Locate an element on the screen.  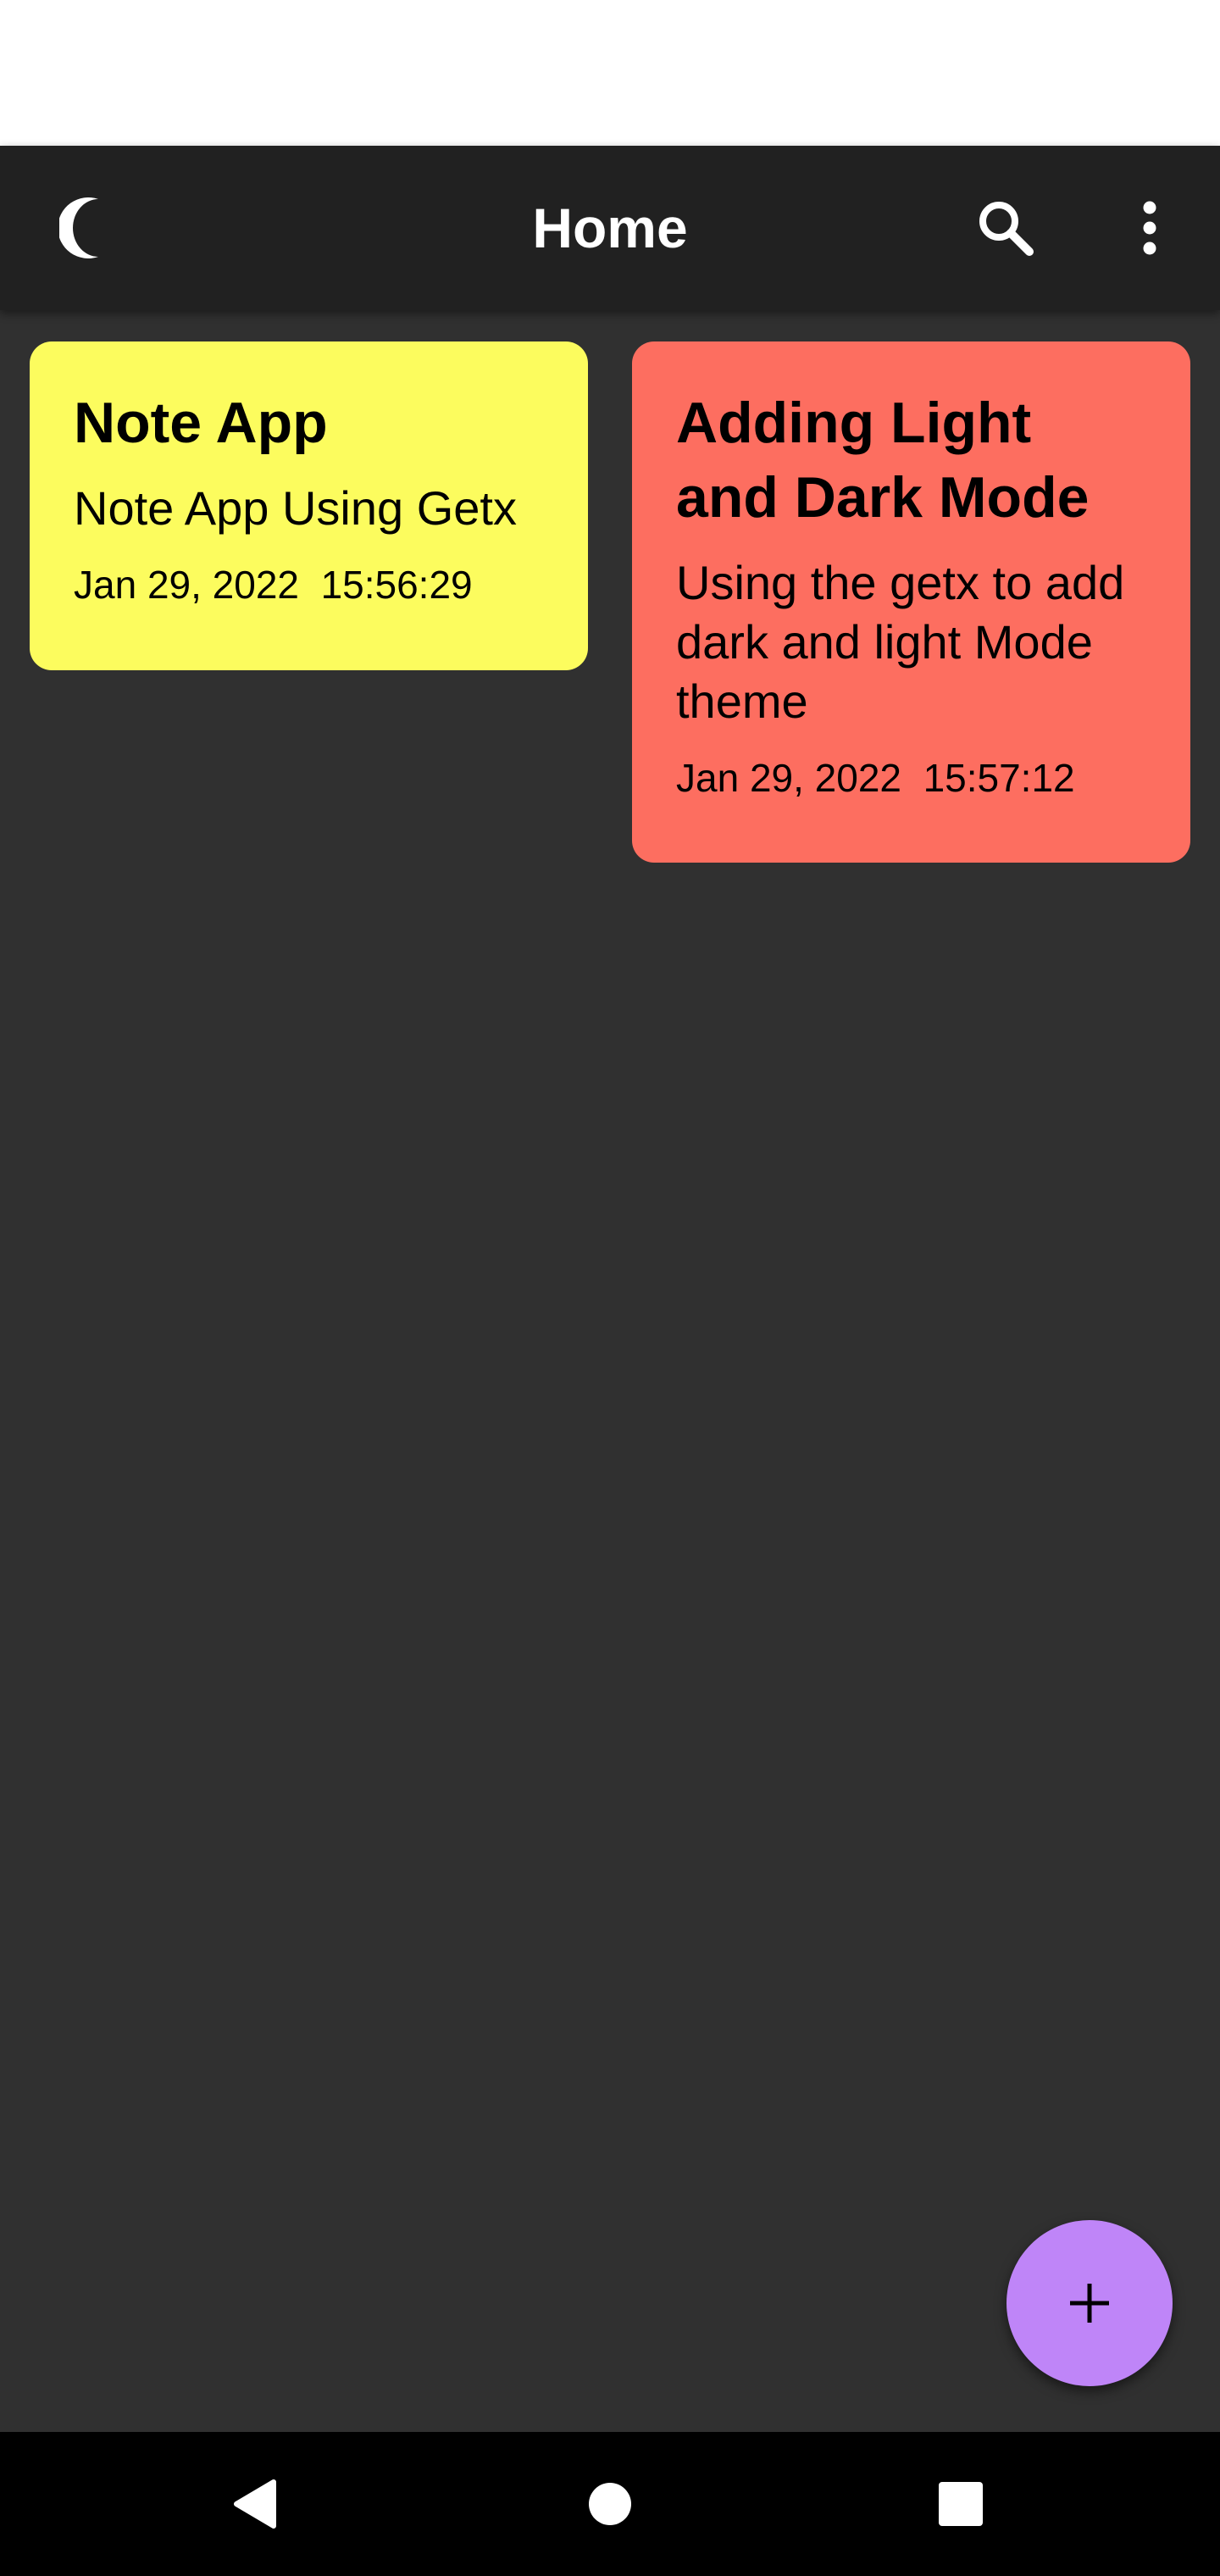
system-nav-bar is located at coordinates (610, 2504).